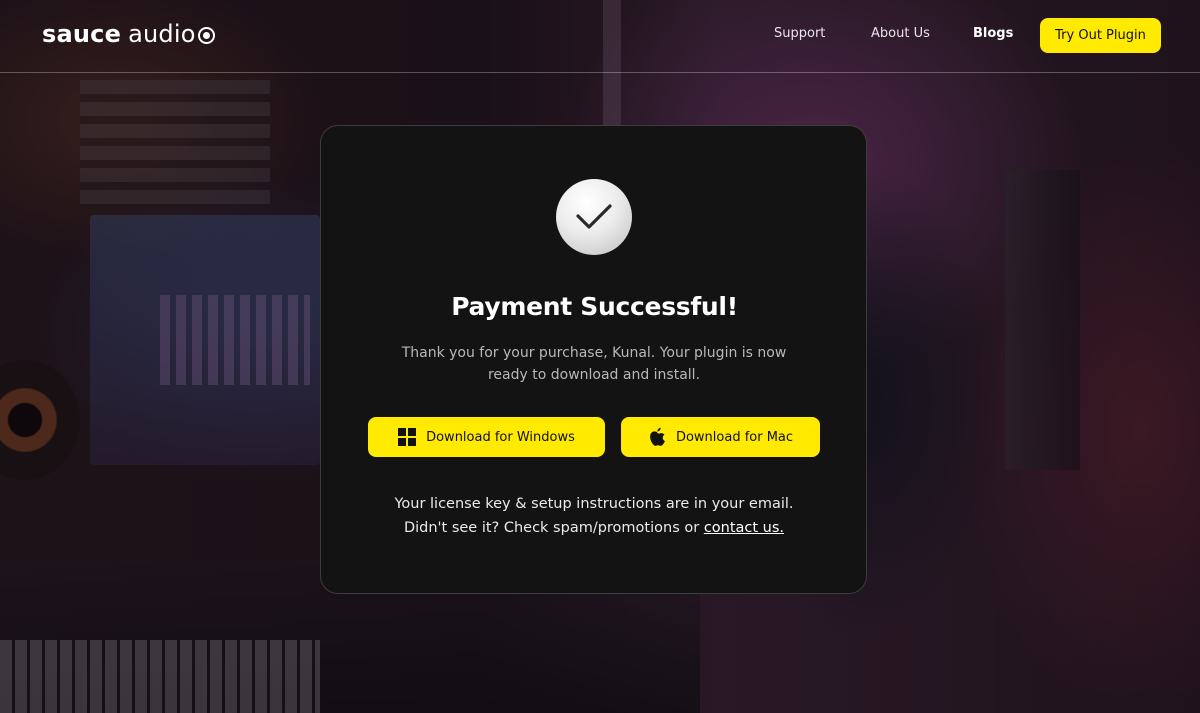 The width and height of the screenshot is (1200, 713). I want to click on apple-icon, so click(657, 436).